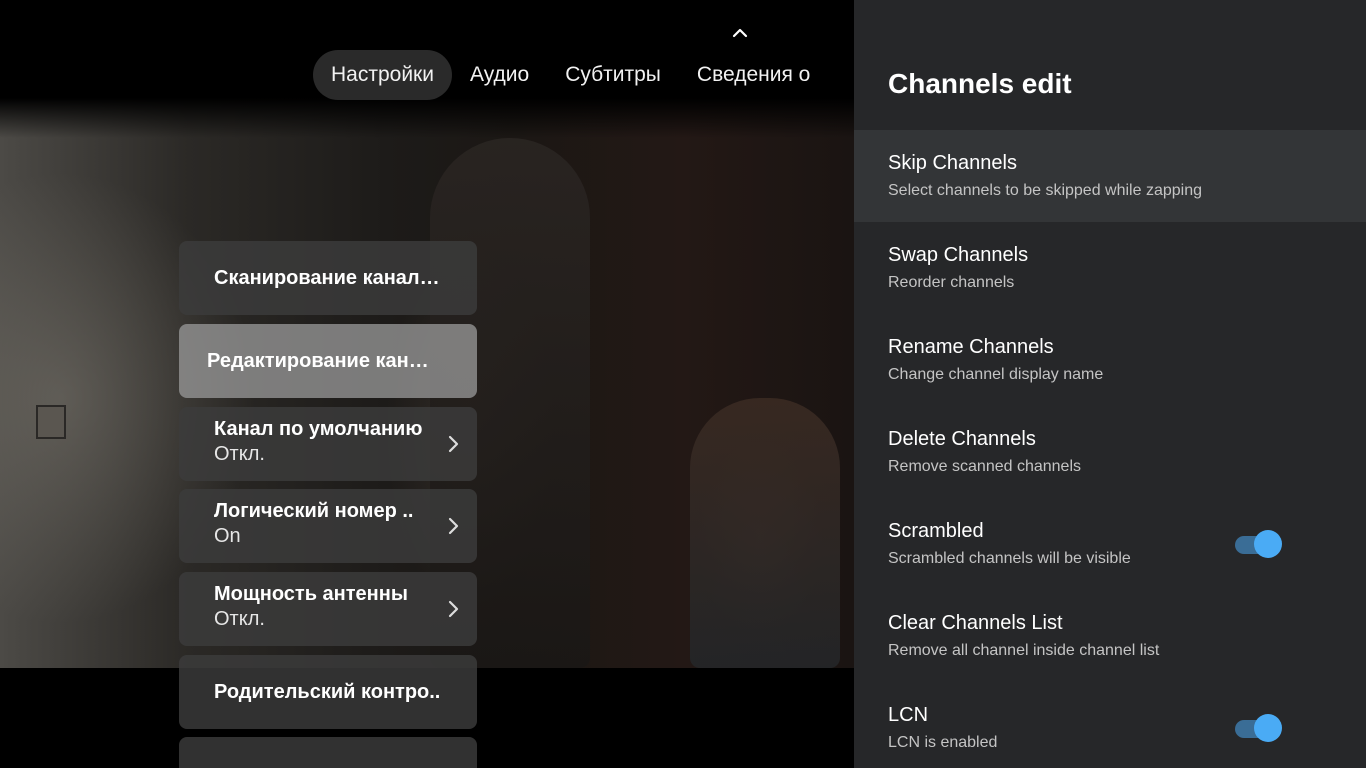 This screenshot has height=768, width=1366. I want to click on menu-item-title: Родительский контро.., so click(327, 692).